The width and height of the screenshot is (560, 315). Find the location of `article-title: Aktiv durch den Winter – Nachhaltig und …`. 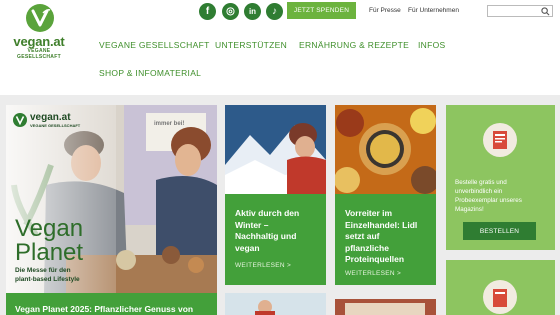

article-title: Aktiv durch den Winter – Nachhaltig und … is located at coordinates (267, 231).